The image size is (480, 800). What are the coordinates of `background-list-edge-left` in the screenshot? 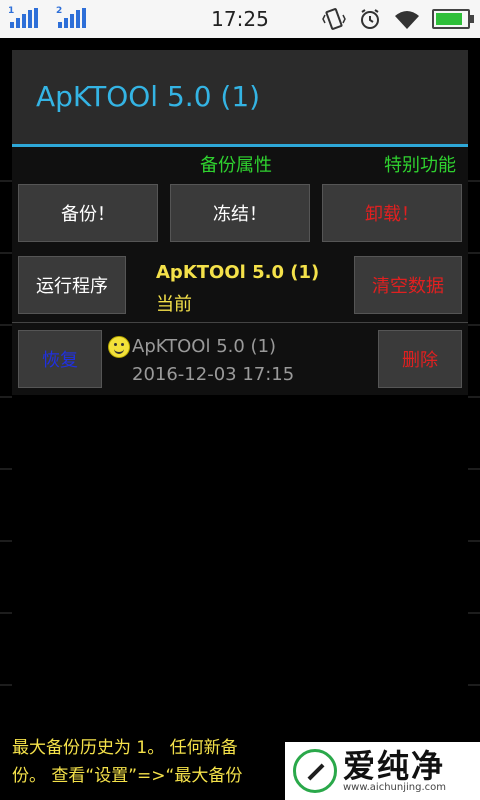 It's located at (6, 420).